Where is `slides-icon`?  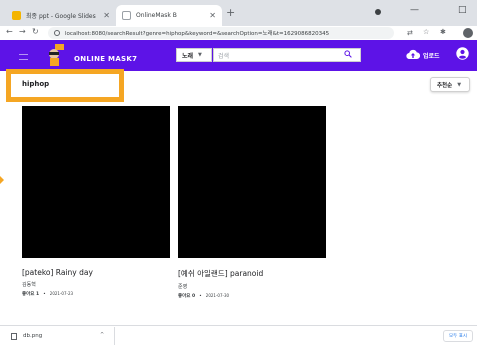
slides-icon is located at coordinates (16, 15).